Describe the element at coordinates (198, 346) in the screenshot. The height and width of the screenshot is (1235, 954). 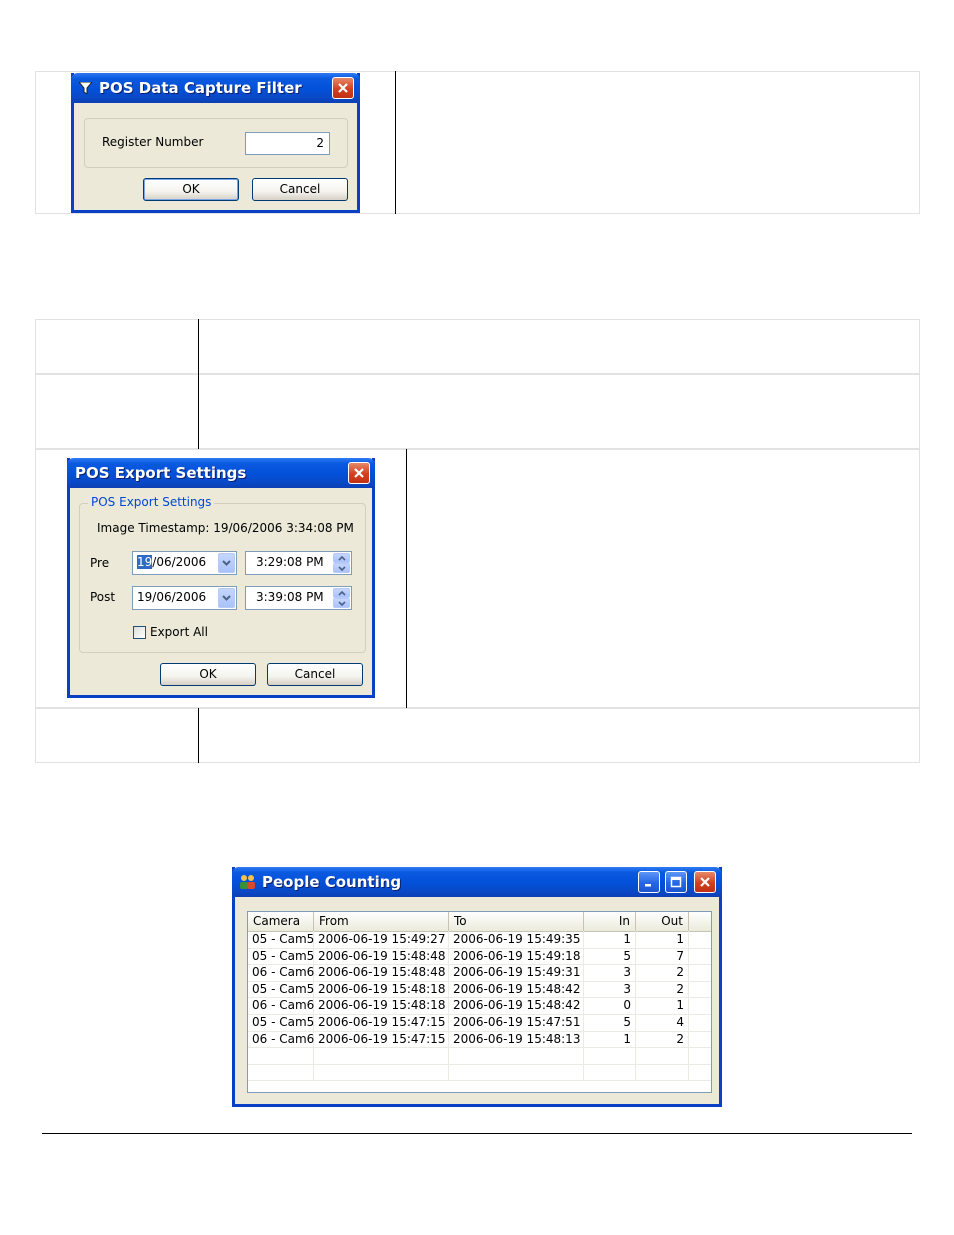
I see `doc-table-2-row-1-divider` at that location.